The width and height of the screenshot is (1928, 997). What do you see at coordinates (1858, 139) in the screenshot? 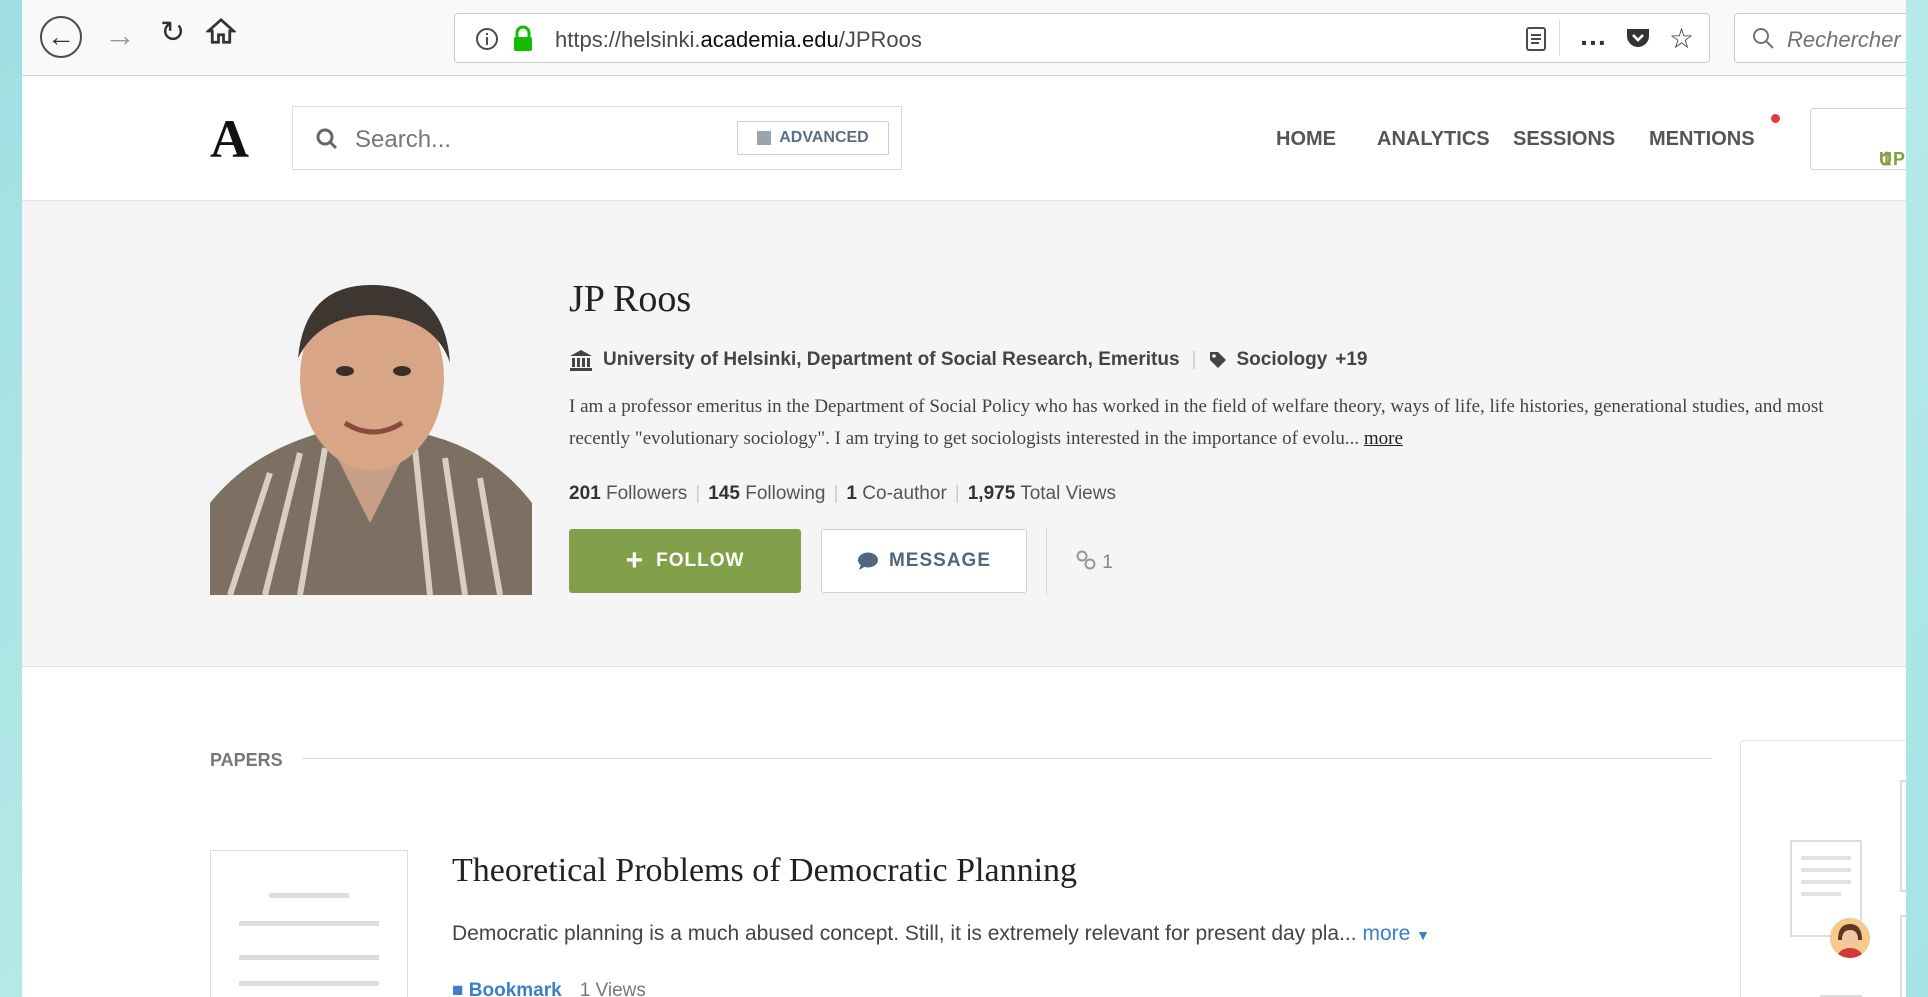
I see `upload-button: ↥ UPL` at bounding box center [1858, 139].